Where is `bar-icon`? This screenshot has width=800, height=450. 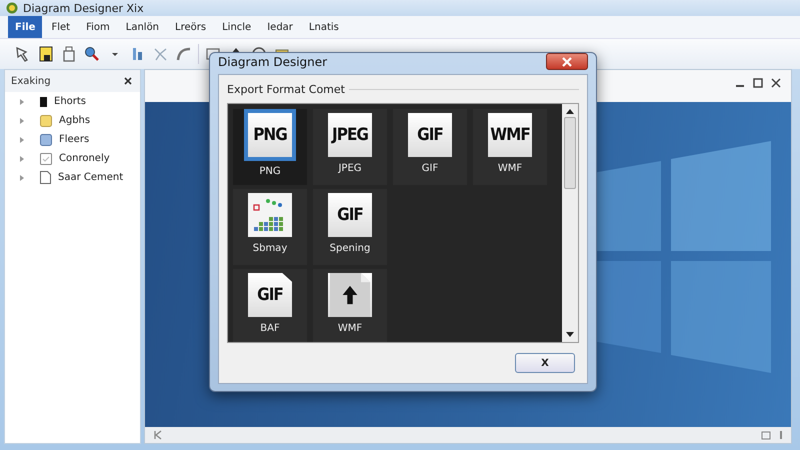 bar-icon is located at coordinates (781, 435).